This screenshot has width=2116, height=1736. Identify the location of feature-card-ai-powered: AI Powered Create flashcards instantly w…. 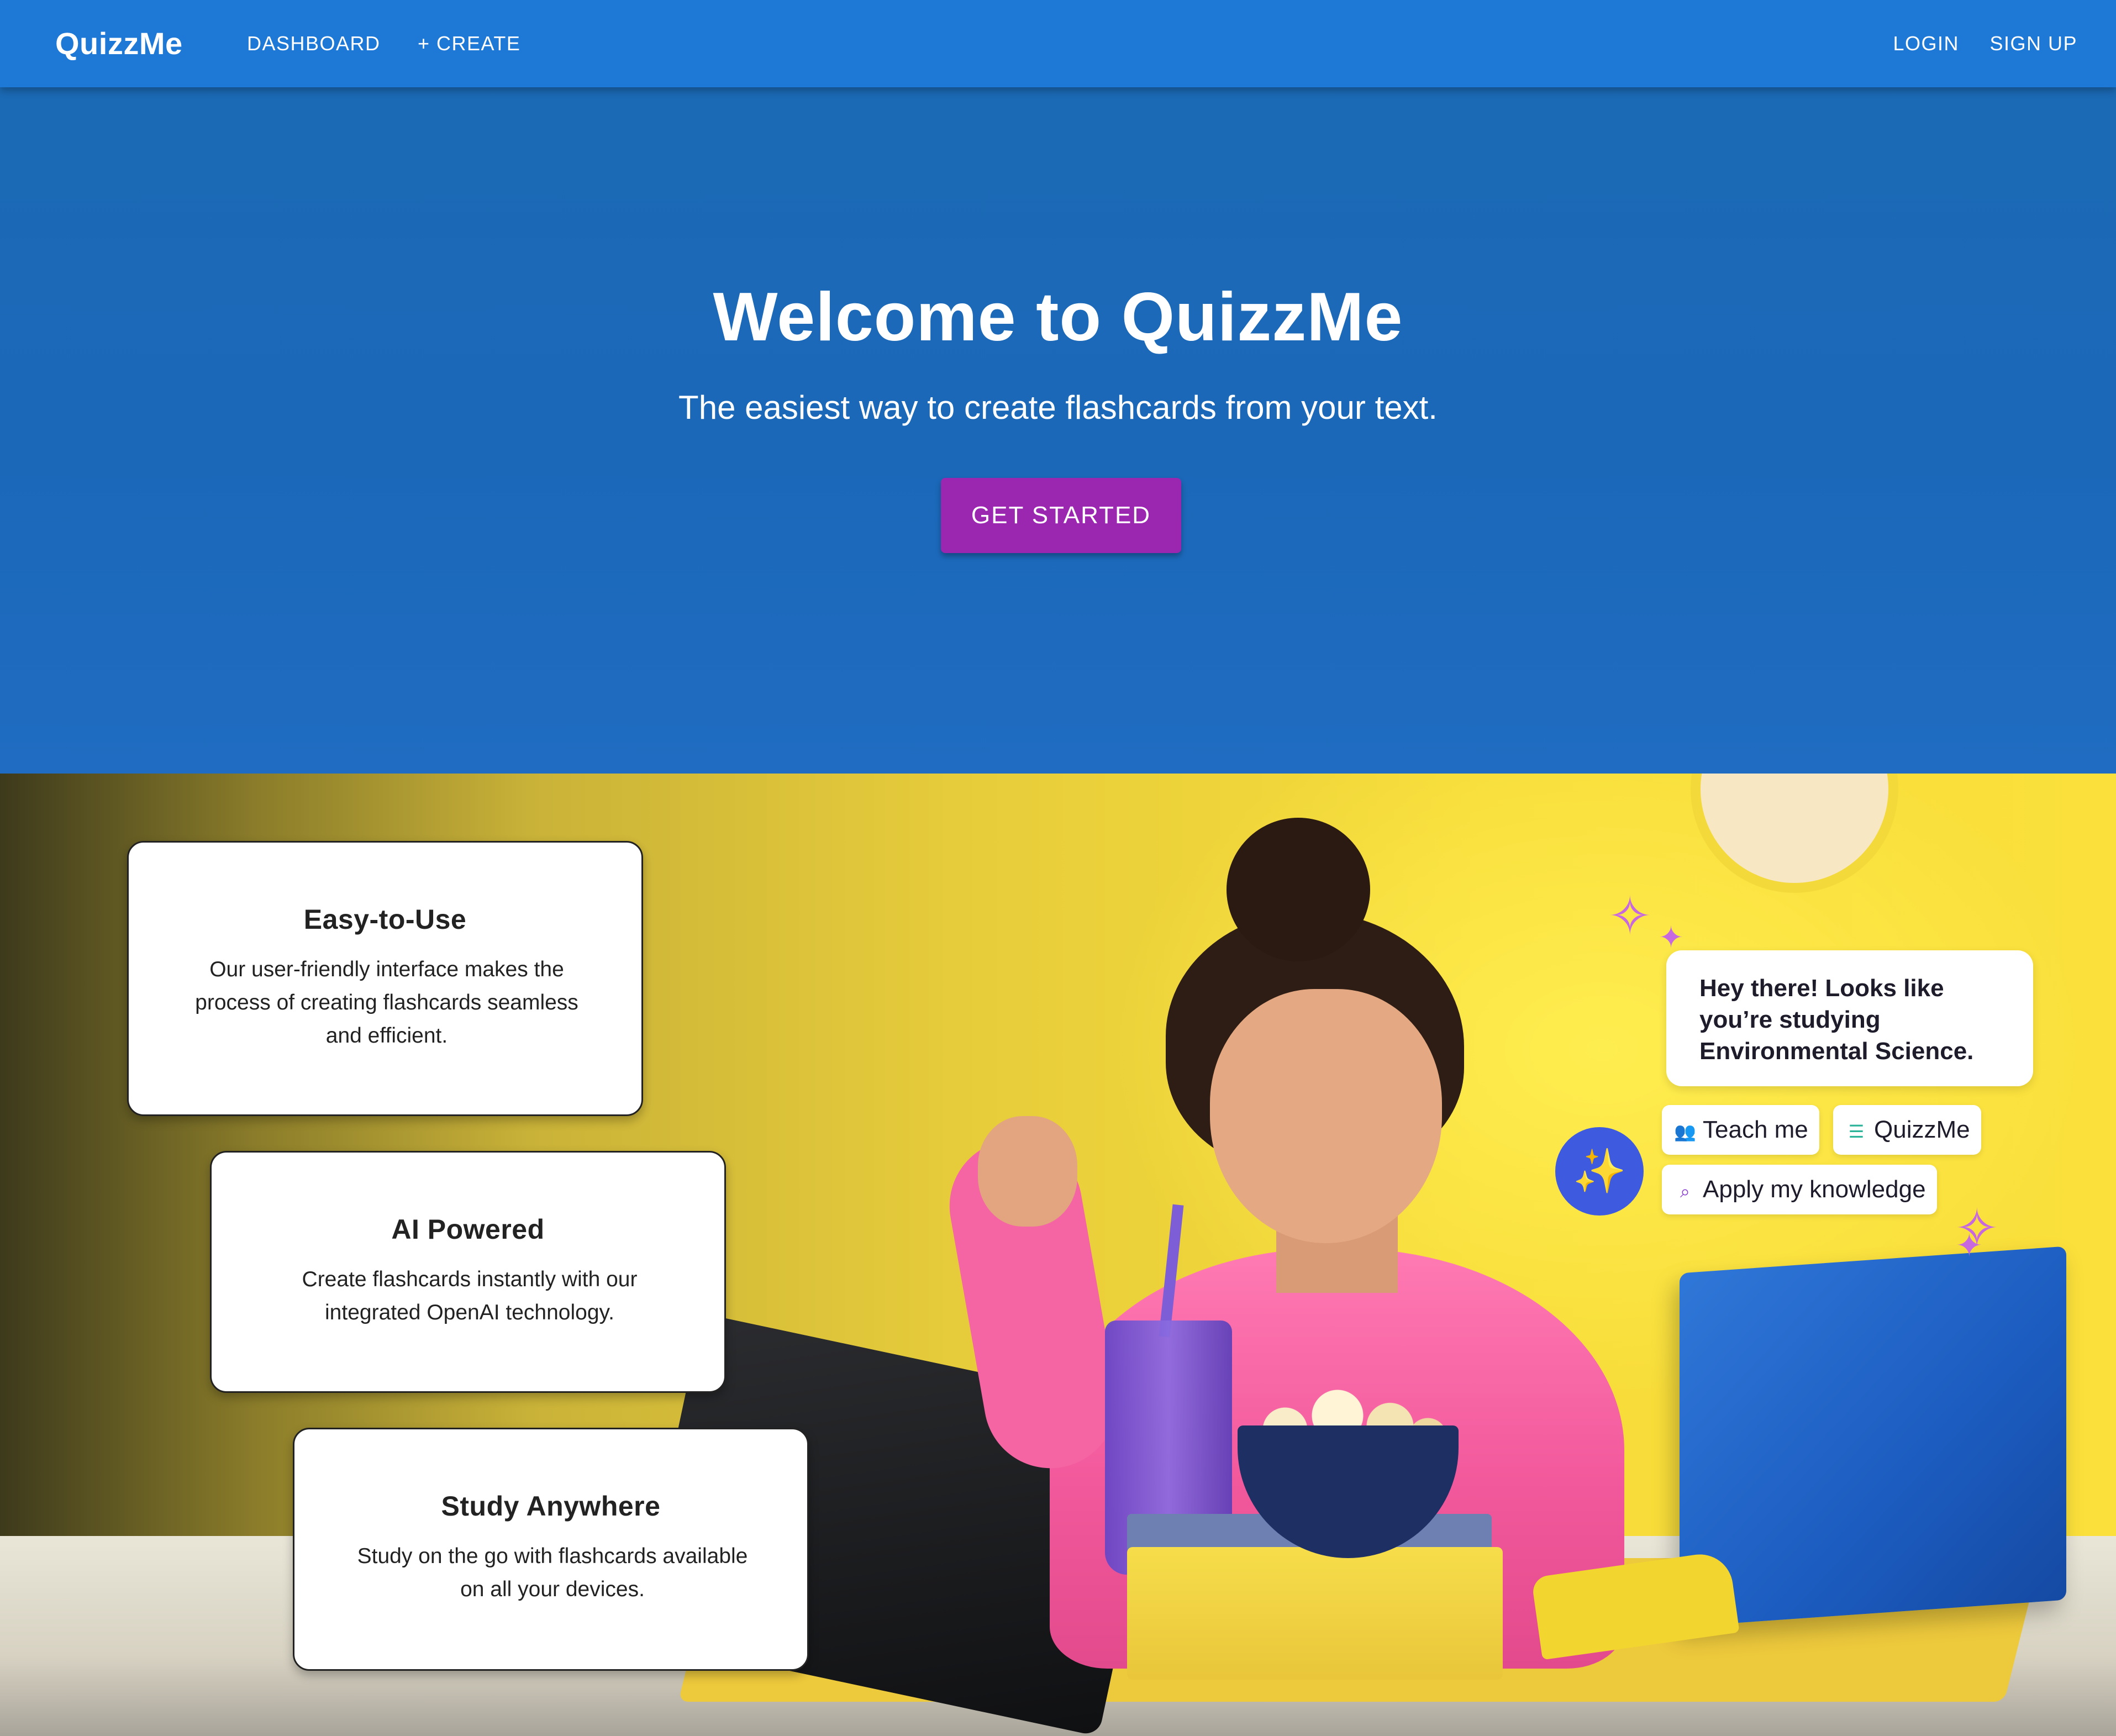
(468, 1272).